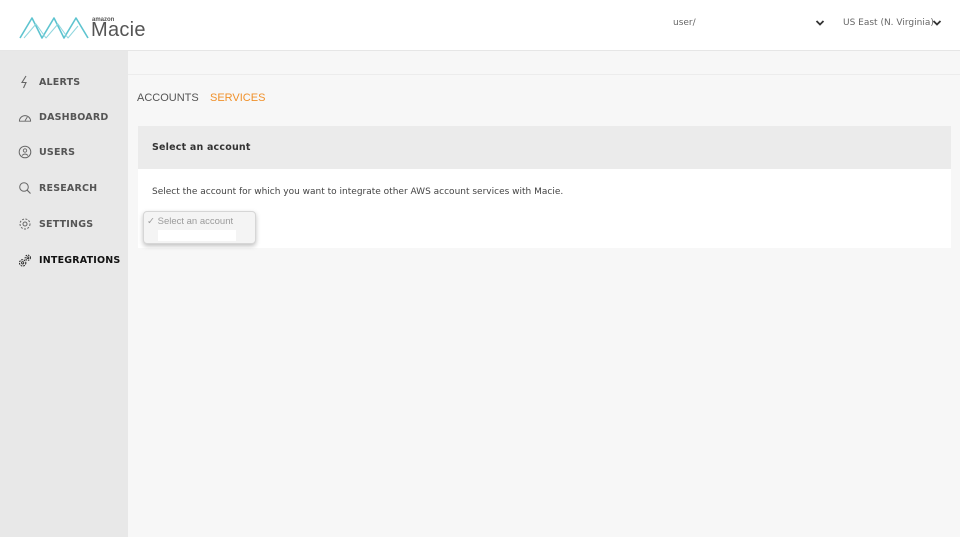 This screenshot has height=537, width=960. Describe the element at coordinates (544, 147) in the screenshot. I see `panel-header: Select an account` at that location.